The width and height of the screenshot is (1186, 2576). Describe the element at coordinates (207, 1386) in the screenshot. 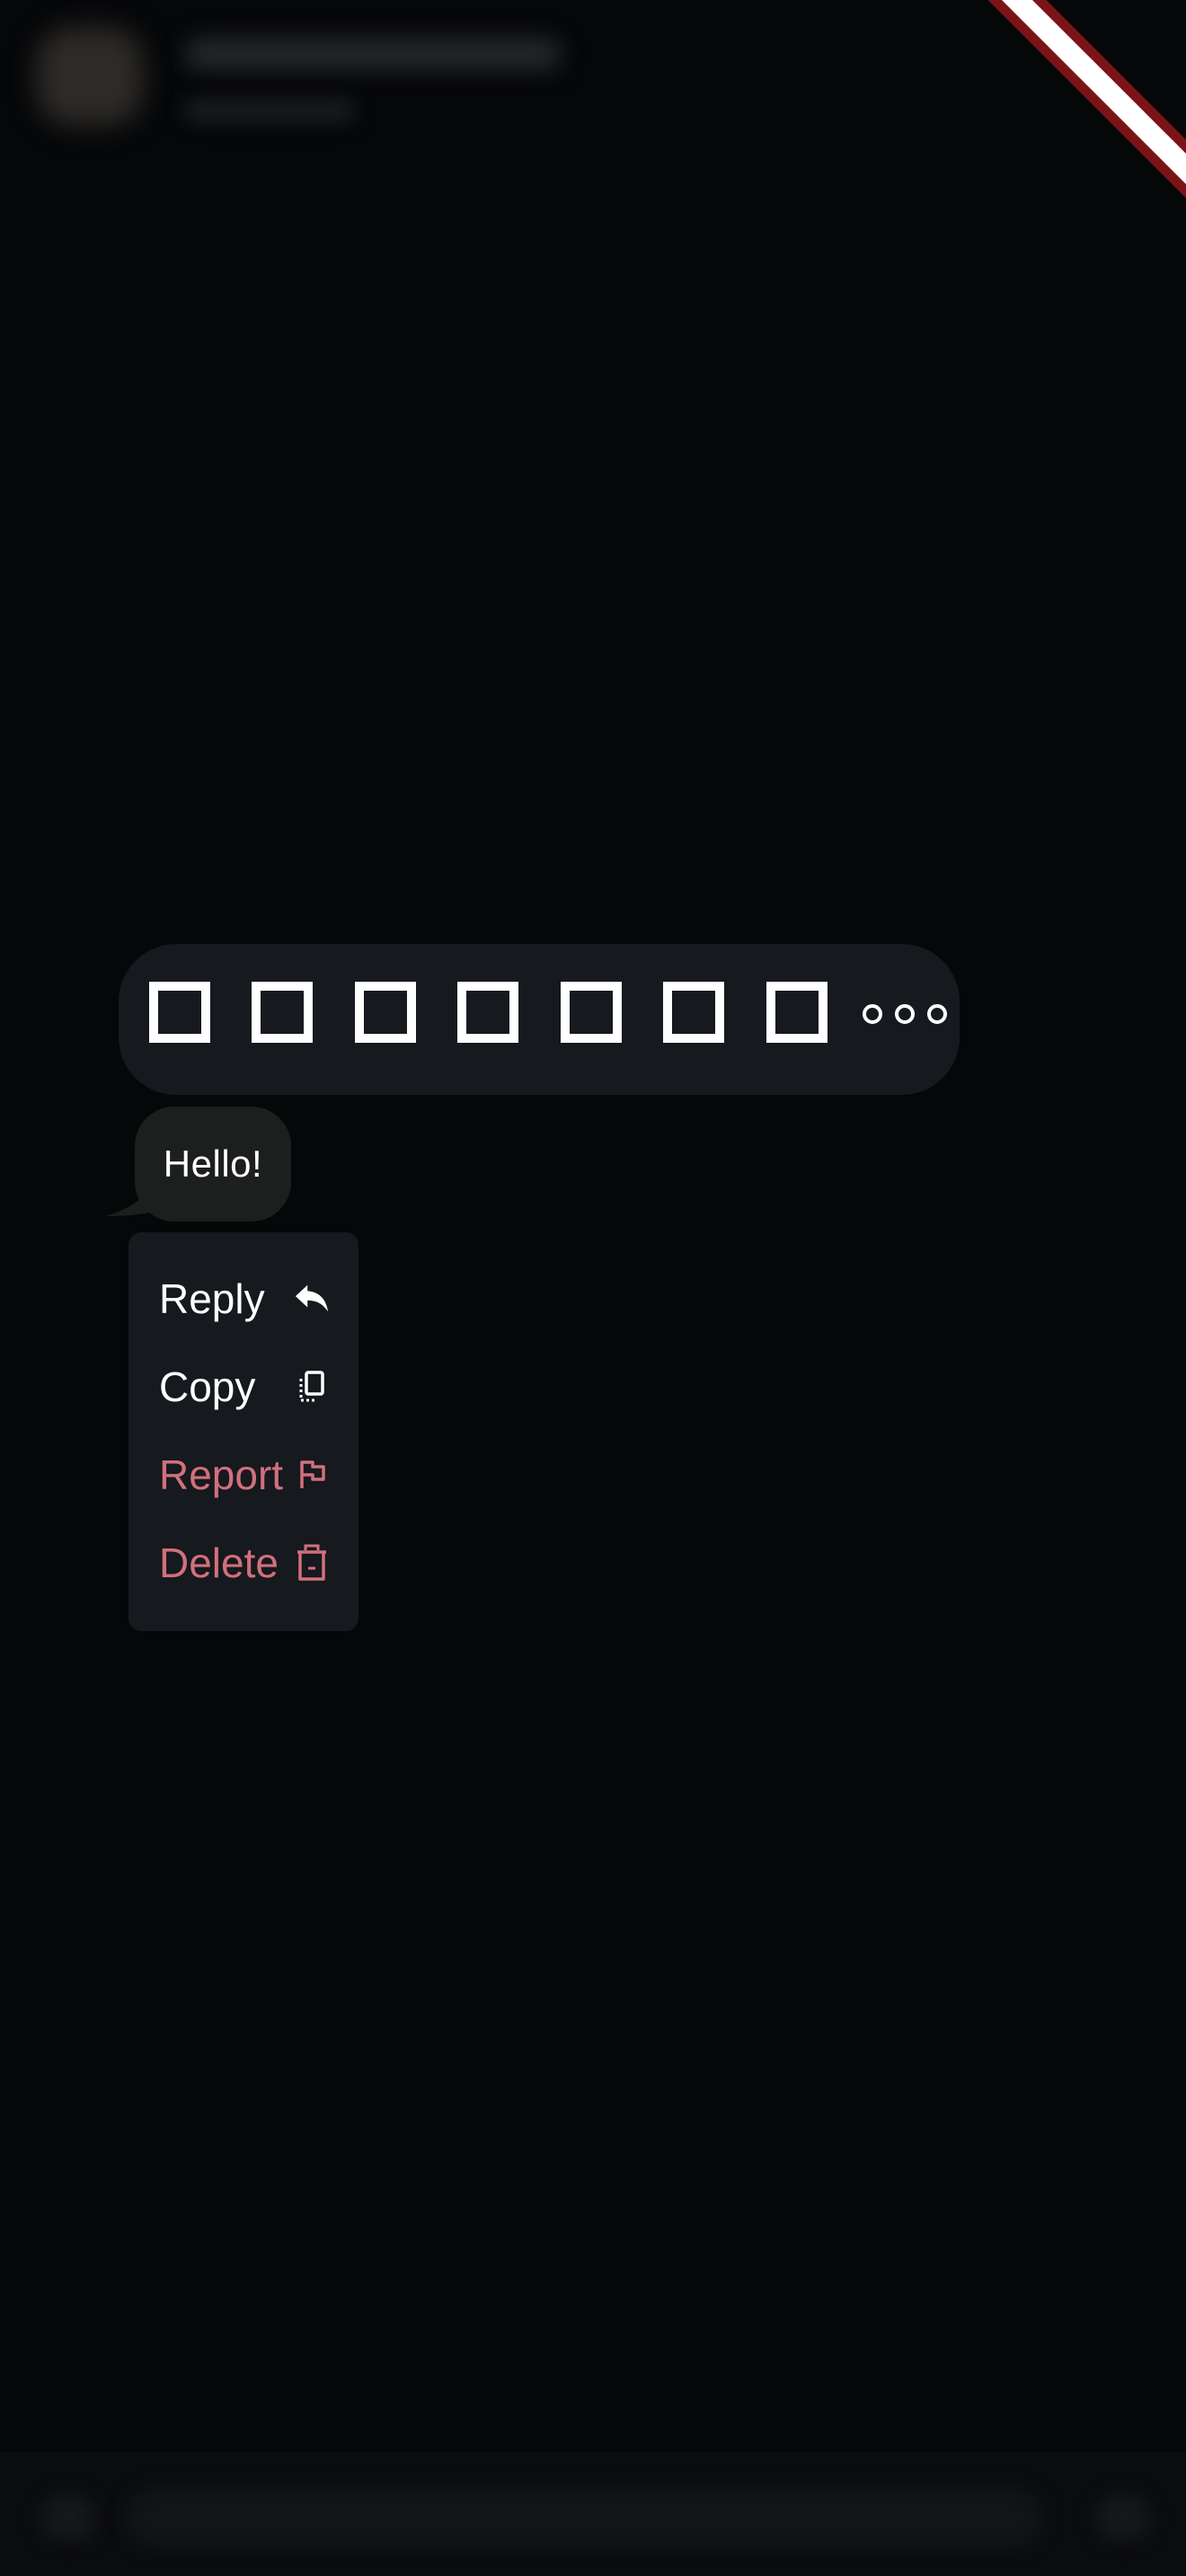

I see `copy-label: Copy` at that location.